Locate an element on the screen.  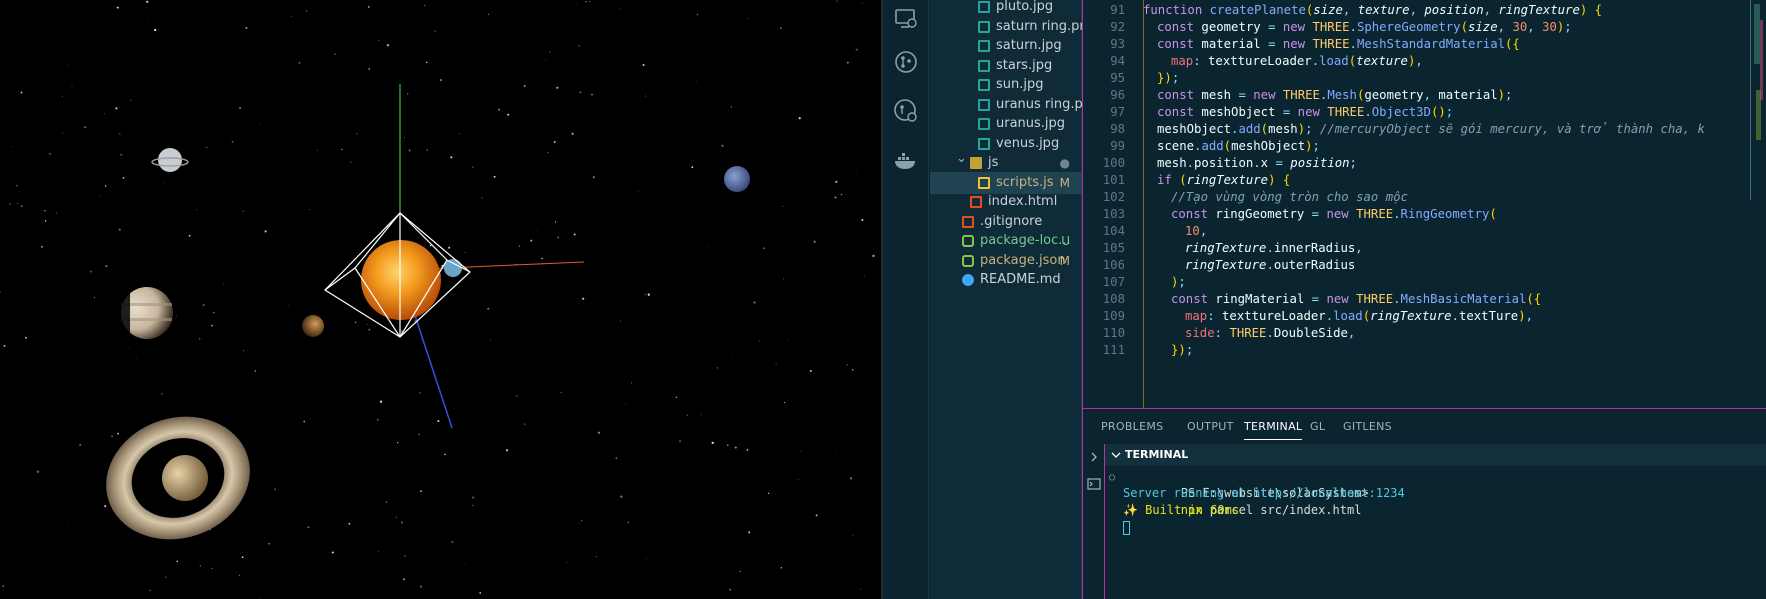
chevron-down-icon: ⌄ is located at coordinates (961, 161).